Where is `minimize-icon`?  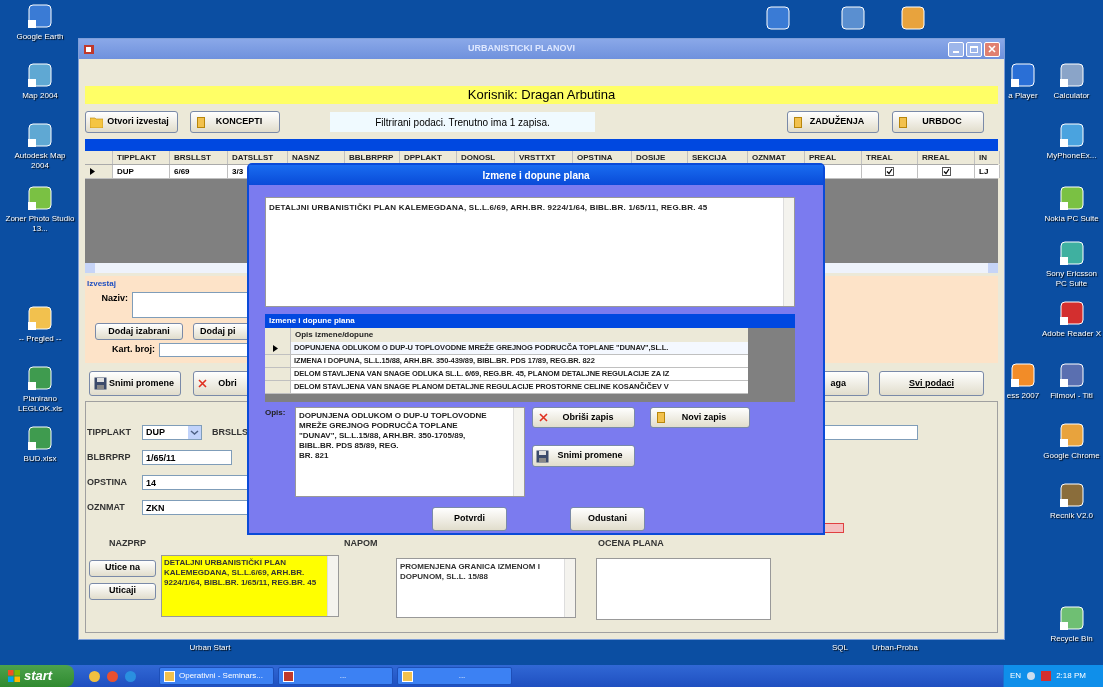
minimize-icon is located at coordinates (956, 51).